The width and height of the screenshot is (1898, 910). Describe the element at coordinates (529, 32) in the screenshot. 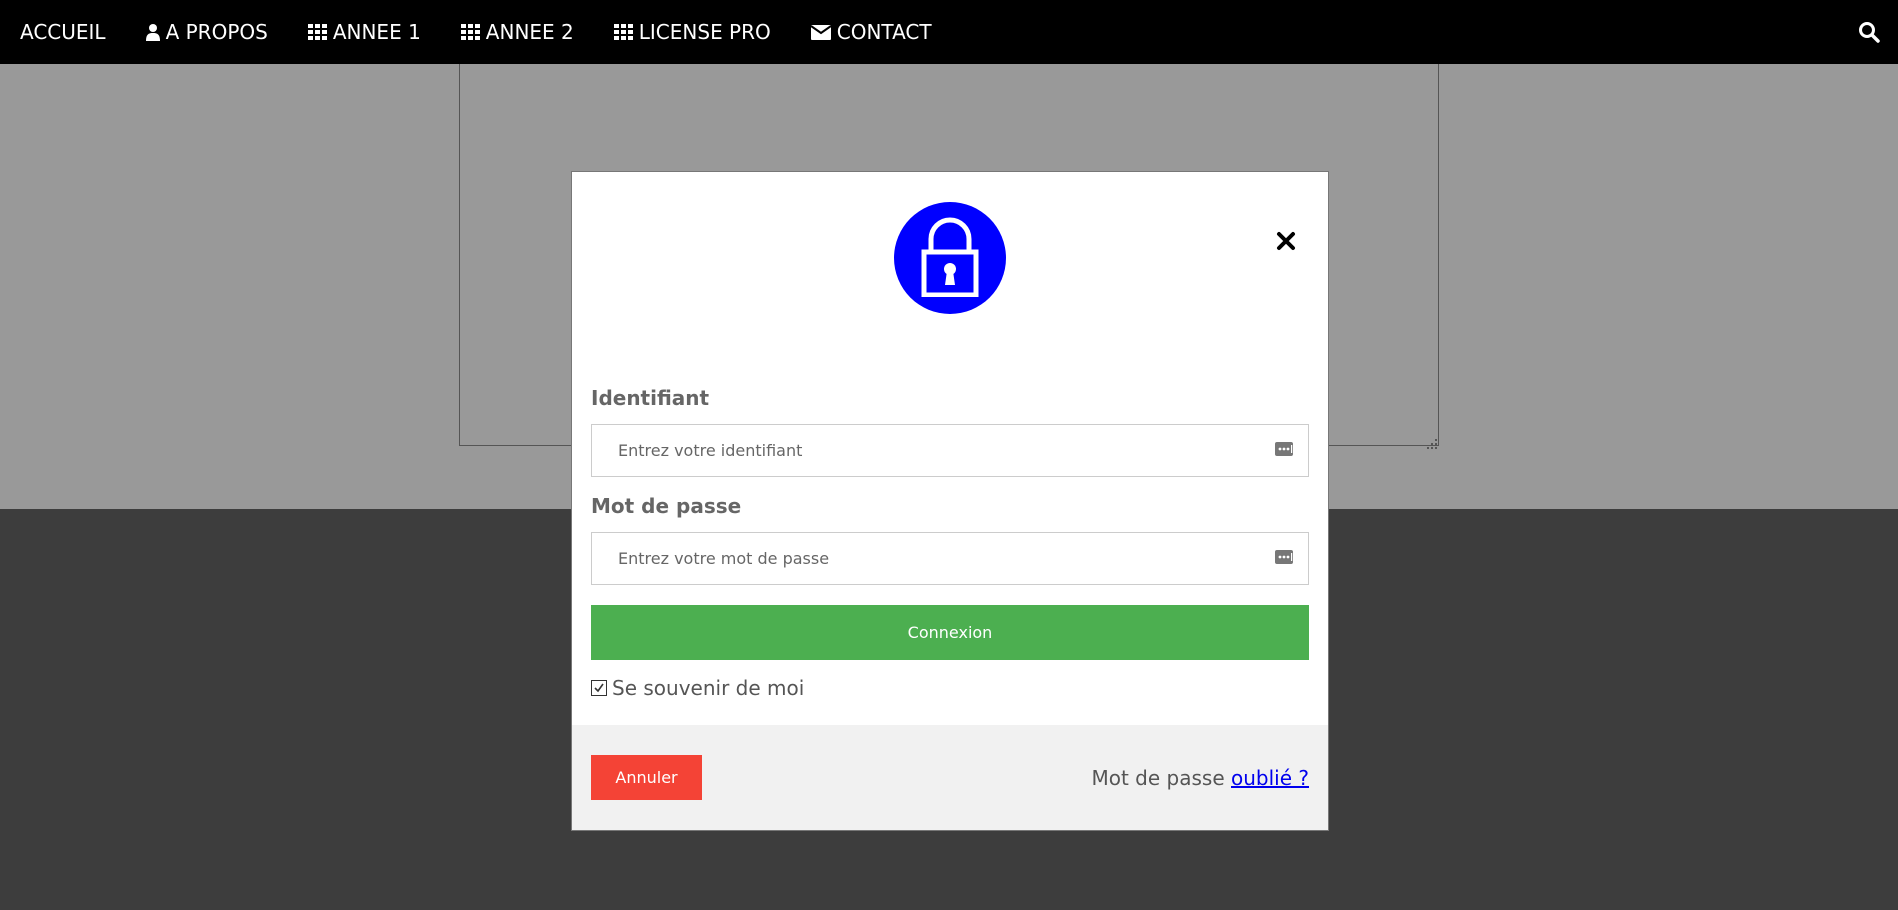

I see `nav-label: ANNEE 2` at that location.